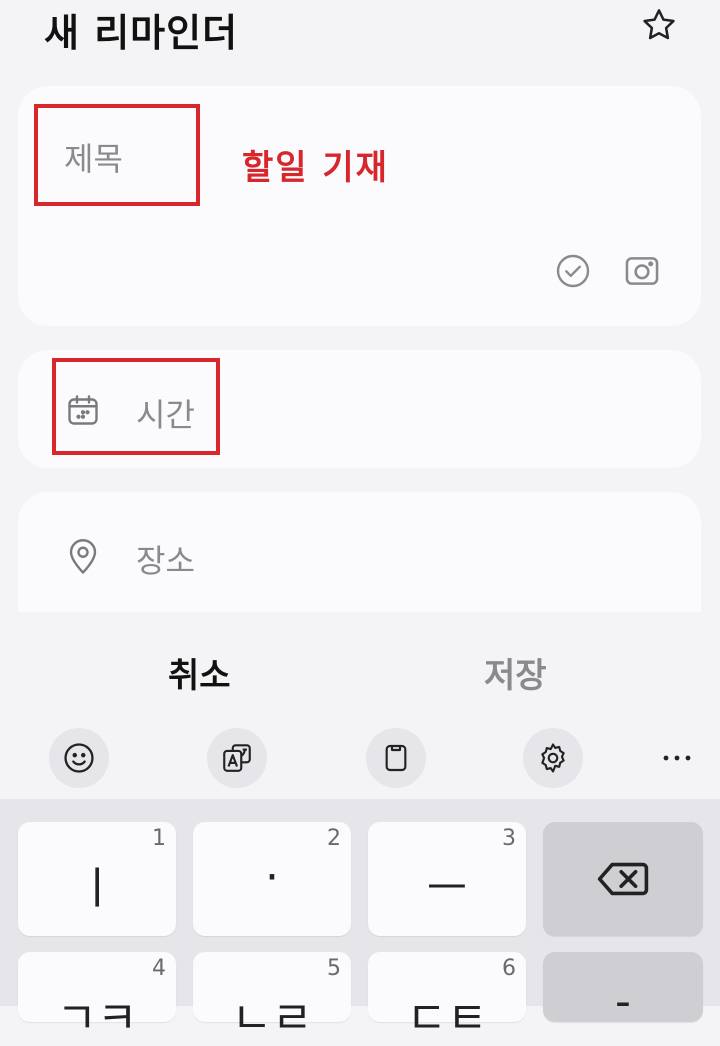 The image size is (720, 1046). Describe the element at coordinates (141, 33) in the screenshot. I see `page-title: 새 리마인더` at that location.